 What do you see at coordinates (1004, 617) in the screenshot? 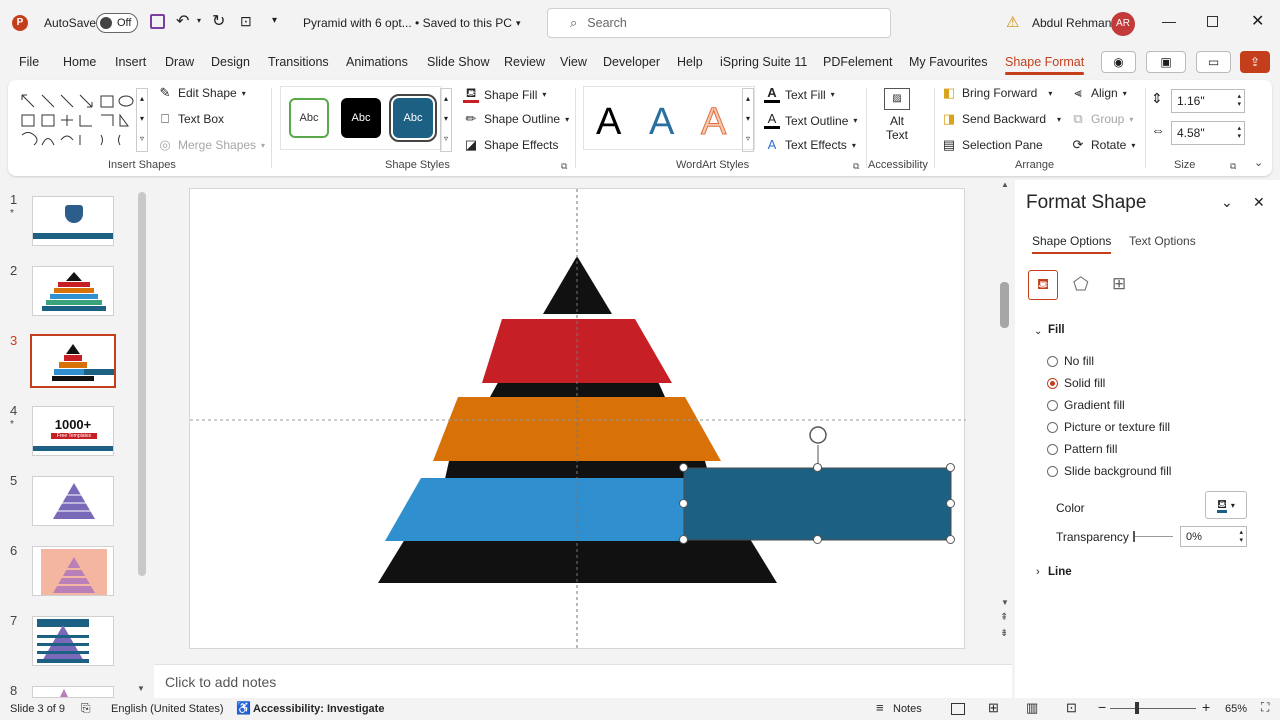
I see `previous-slide-icon: ⇞` at bounding box center [1004, 617].